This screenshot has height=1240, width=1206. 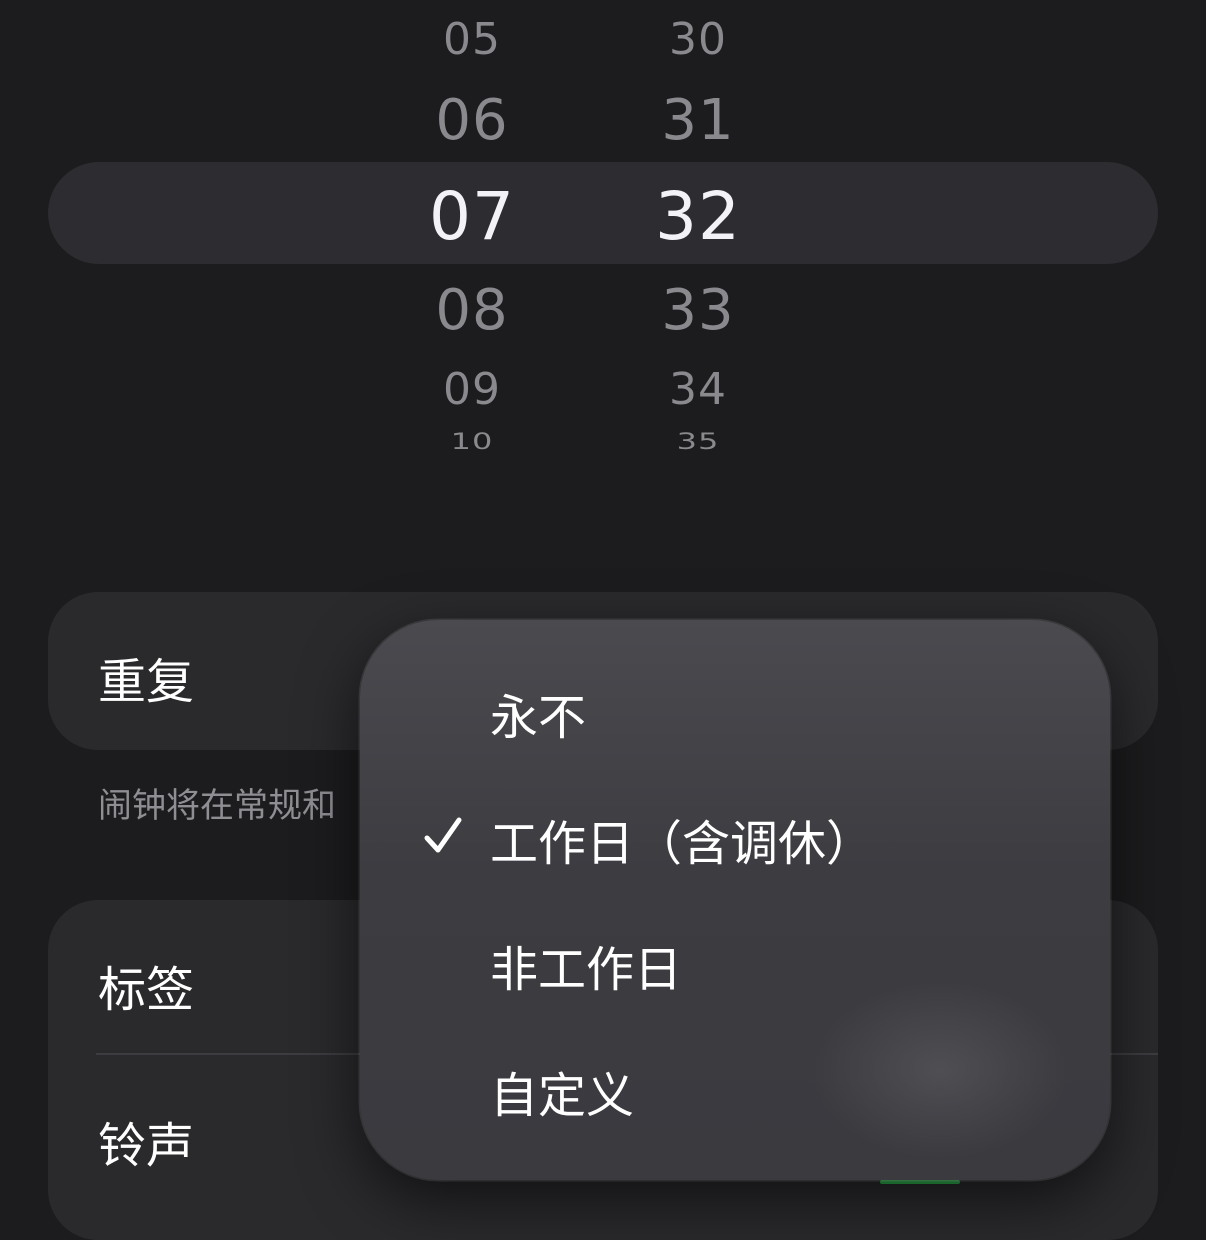 I want to click on hour-option: 10, so click(x=472, y=441).